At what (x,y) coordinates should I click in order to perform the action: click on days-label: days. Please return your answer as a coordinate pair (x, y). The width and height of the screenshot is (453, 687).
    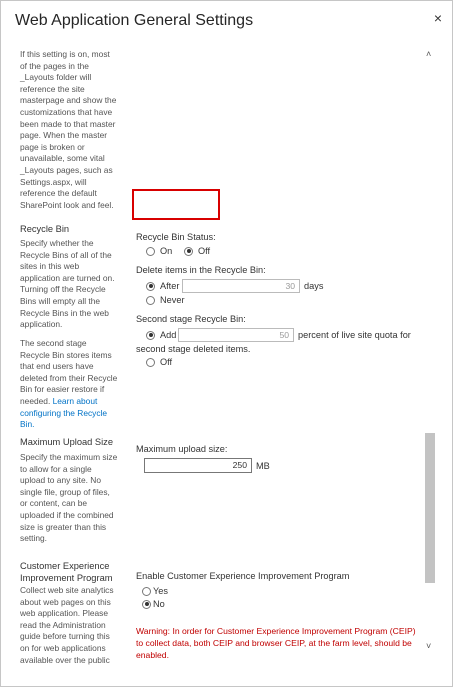
    Looking at the image, I should click on (314, 286).